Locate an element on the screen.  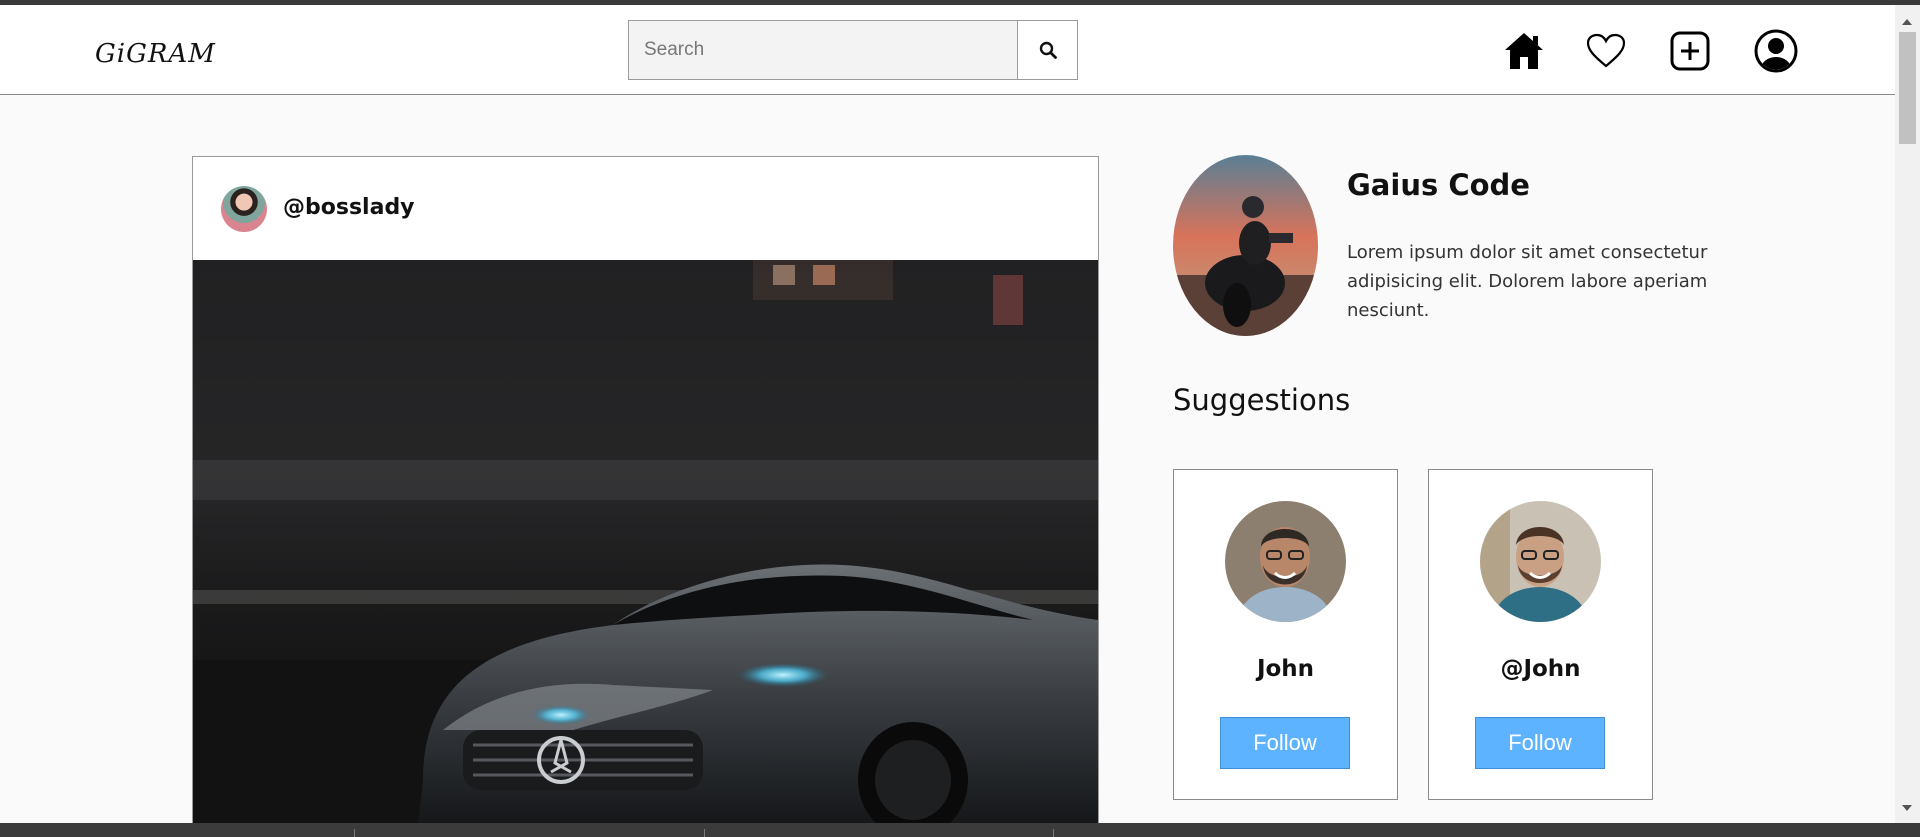
scroll-thumb is located at coordinates (1907, 88).